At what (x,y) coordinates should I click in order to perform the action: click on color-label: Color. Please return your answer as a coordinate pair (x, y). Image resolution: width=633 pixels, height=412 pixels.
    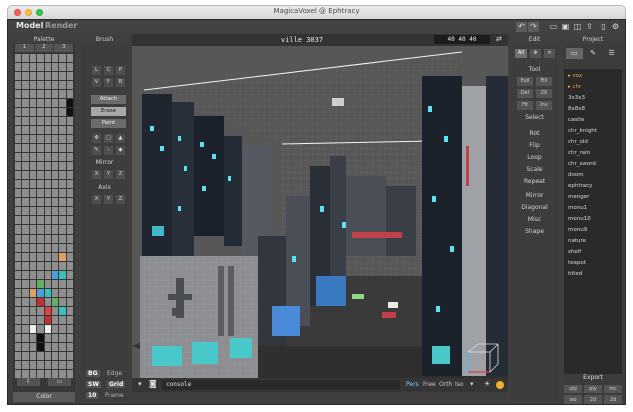
    Looking at the image, I should click on (44, 397).